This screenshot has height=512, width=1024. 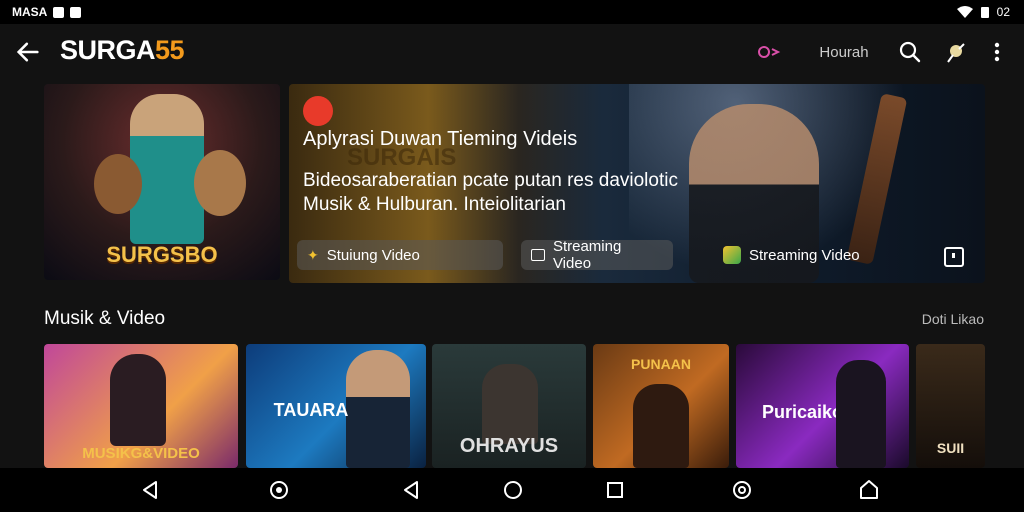 I want to click on app-title: SURGA55, so click(x=122, y=50).